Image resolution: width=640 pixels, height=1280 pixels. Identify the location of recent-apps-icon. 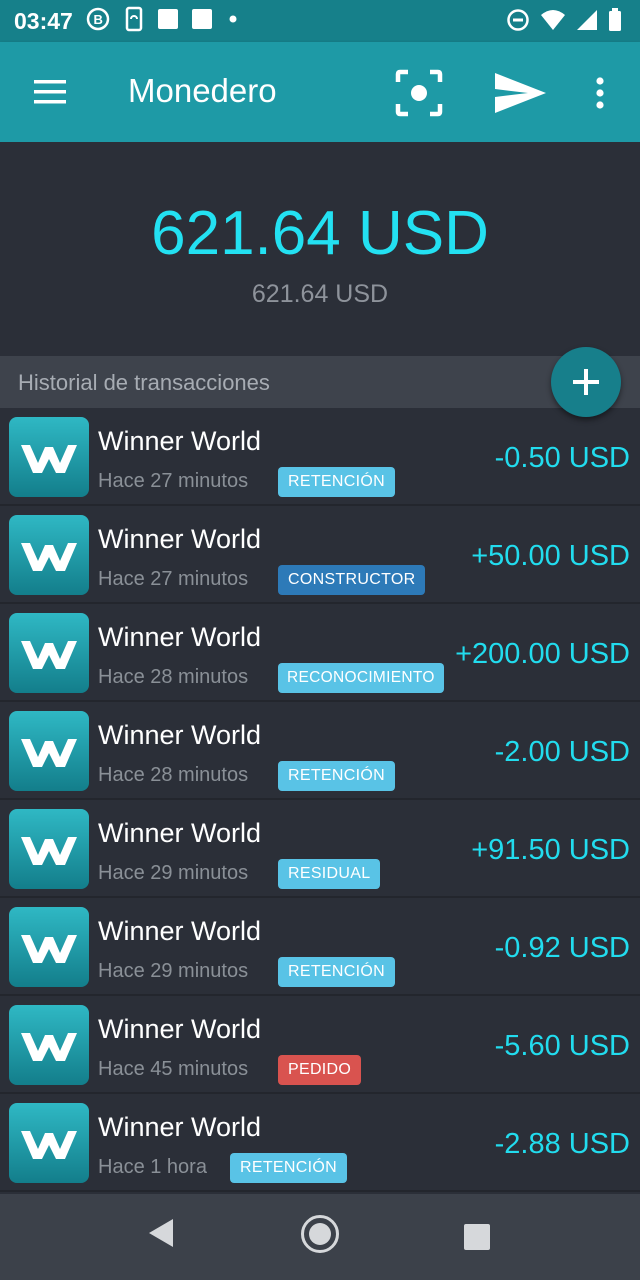
(477, 1237).